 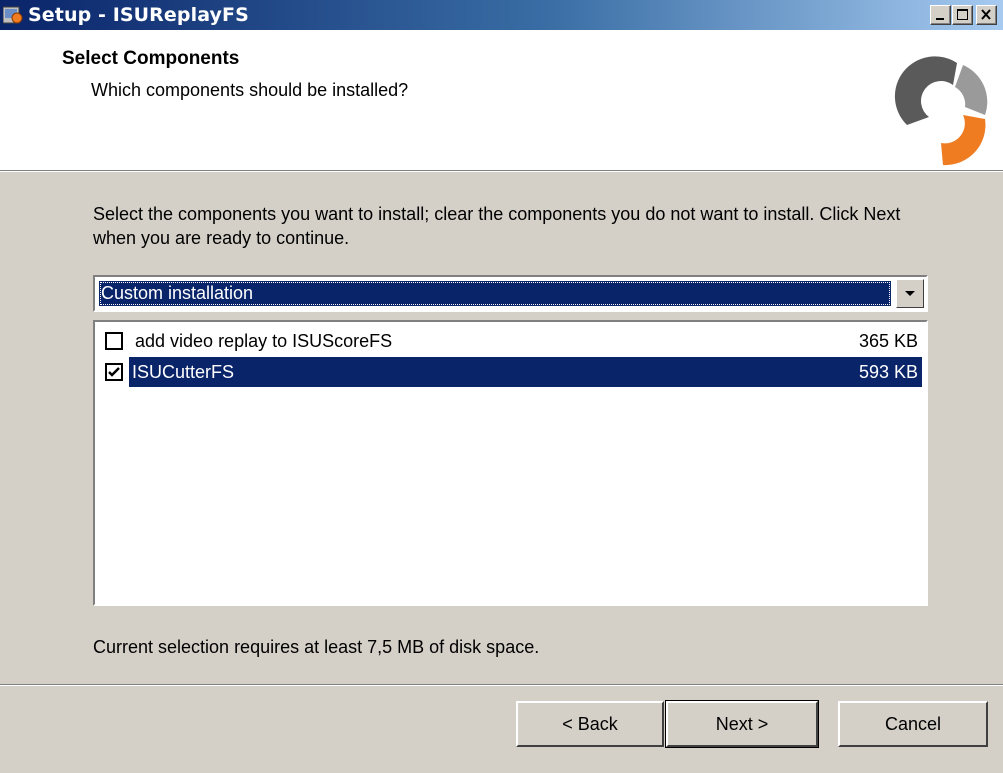 What do you see at coordinates (940, 15) in the screenshot?
I see `minimize-button` at bounding box center [940, 15].